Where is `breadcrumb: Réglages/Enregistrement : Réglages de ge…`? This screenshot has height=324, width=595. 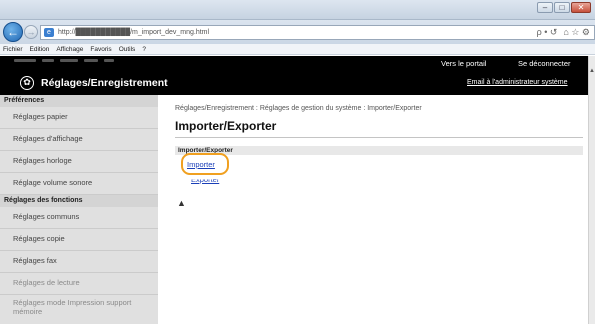 breadcrumb: Réglages/Enregistrement : Réglages de ge… is located at coordinates (298, 108).